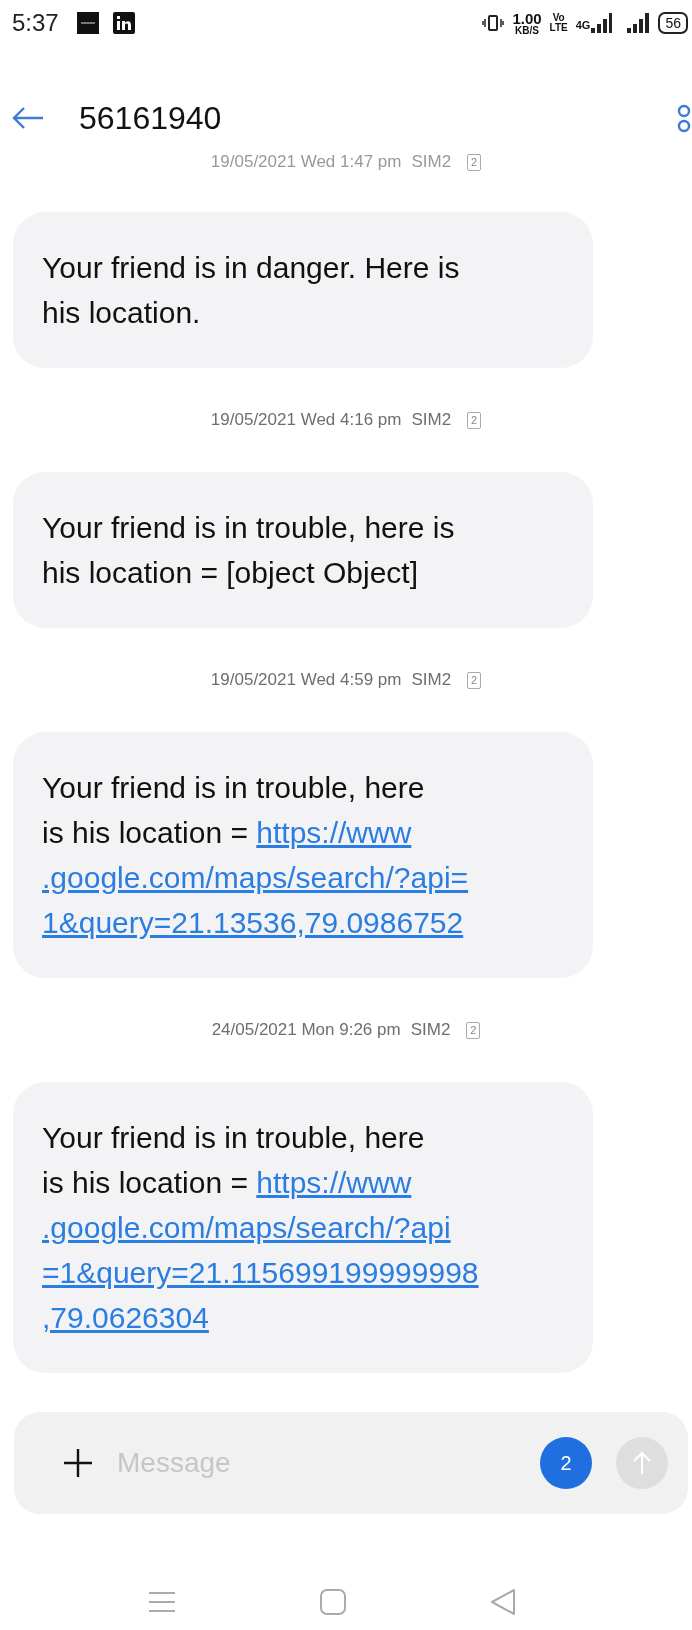  What do you see at coordinates (558, 28) in the screenshot?
I see `volte-label: LTE` at bounding box center [558, 28].